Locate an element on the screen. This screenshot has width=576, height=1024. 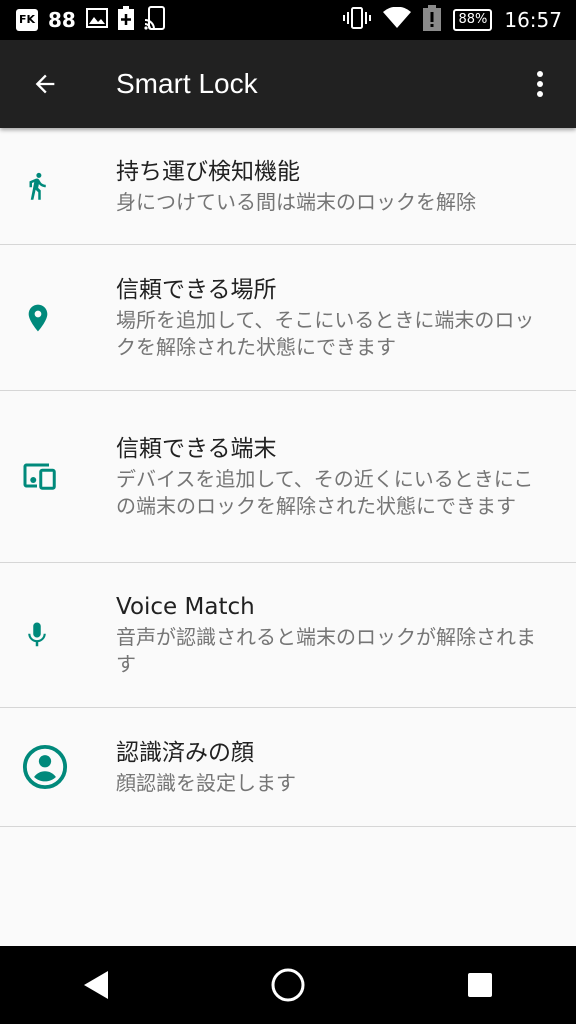
notification-count: 88 is located at coordinates (62, 20).